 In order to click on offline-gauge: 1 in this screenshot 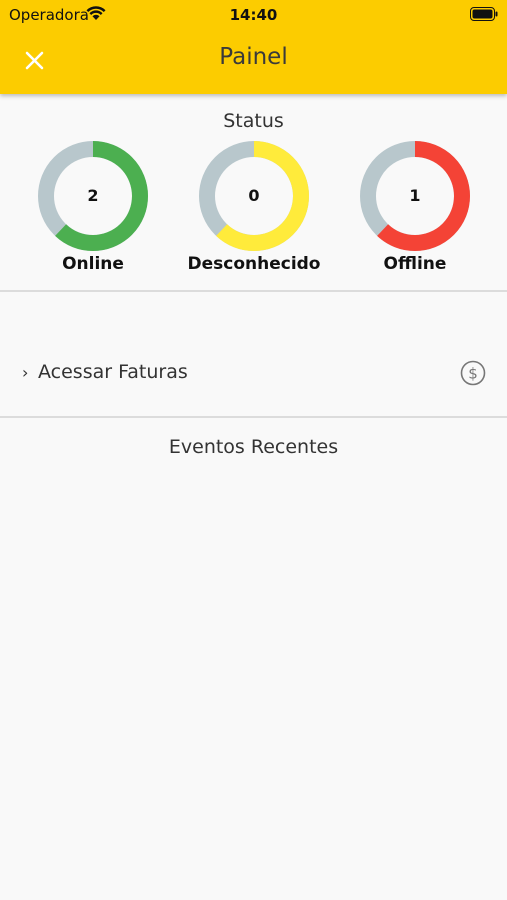, I will do `click(415, 196)`.